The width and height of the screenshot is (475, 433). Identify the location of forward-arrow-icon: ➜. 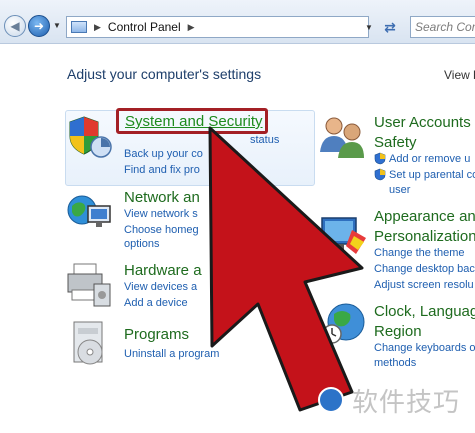
(39, 26).